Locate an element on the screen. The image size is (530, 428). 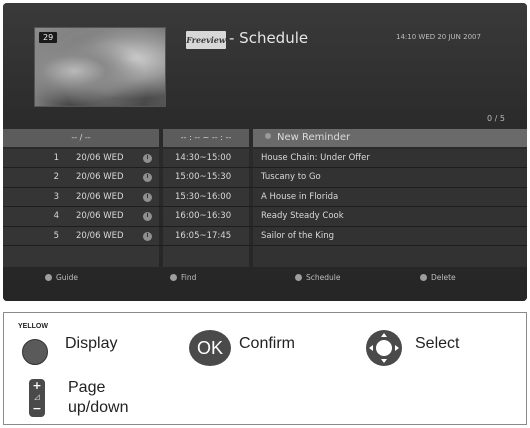
plus-icon: + is located at coordinates (37, 385).